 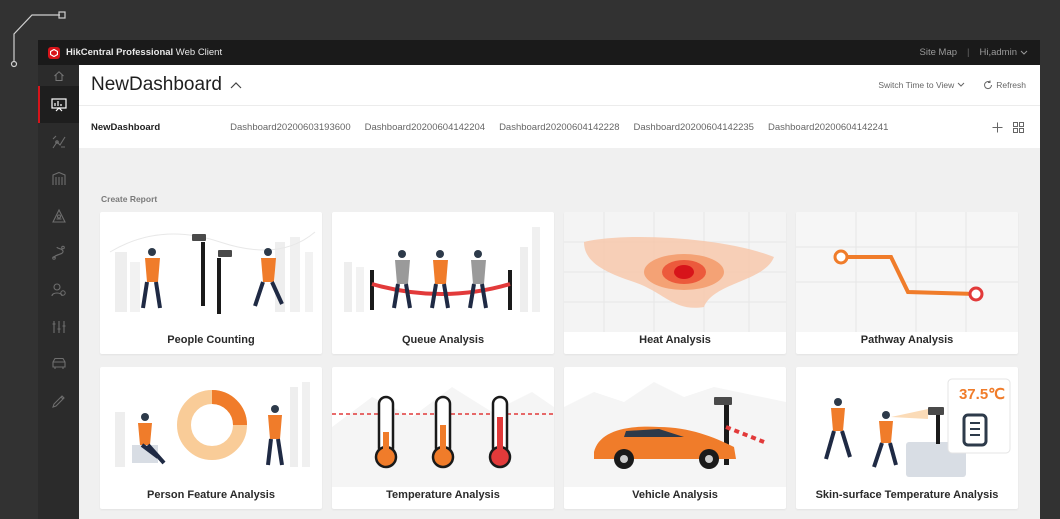 What do you see at coordinates (443, 495) in the screenshot?
I see `card-label: Temperature Analysis` at bounding box center [443, 495].